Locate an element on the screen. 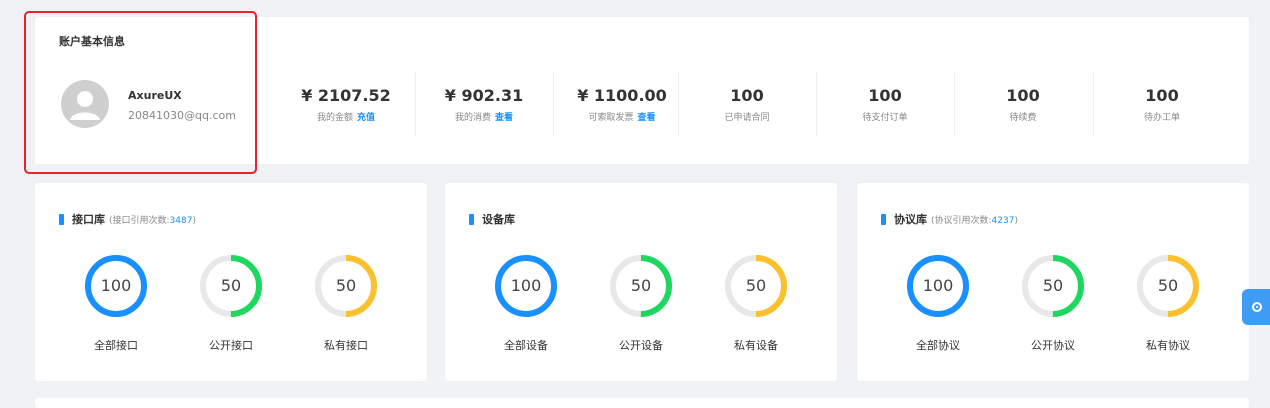  stat-value: ¥ 1100.00 is located at coordinates (622, 95).